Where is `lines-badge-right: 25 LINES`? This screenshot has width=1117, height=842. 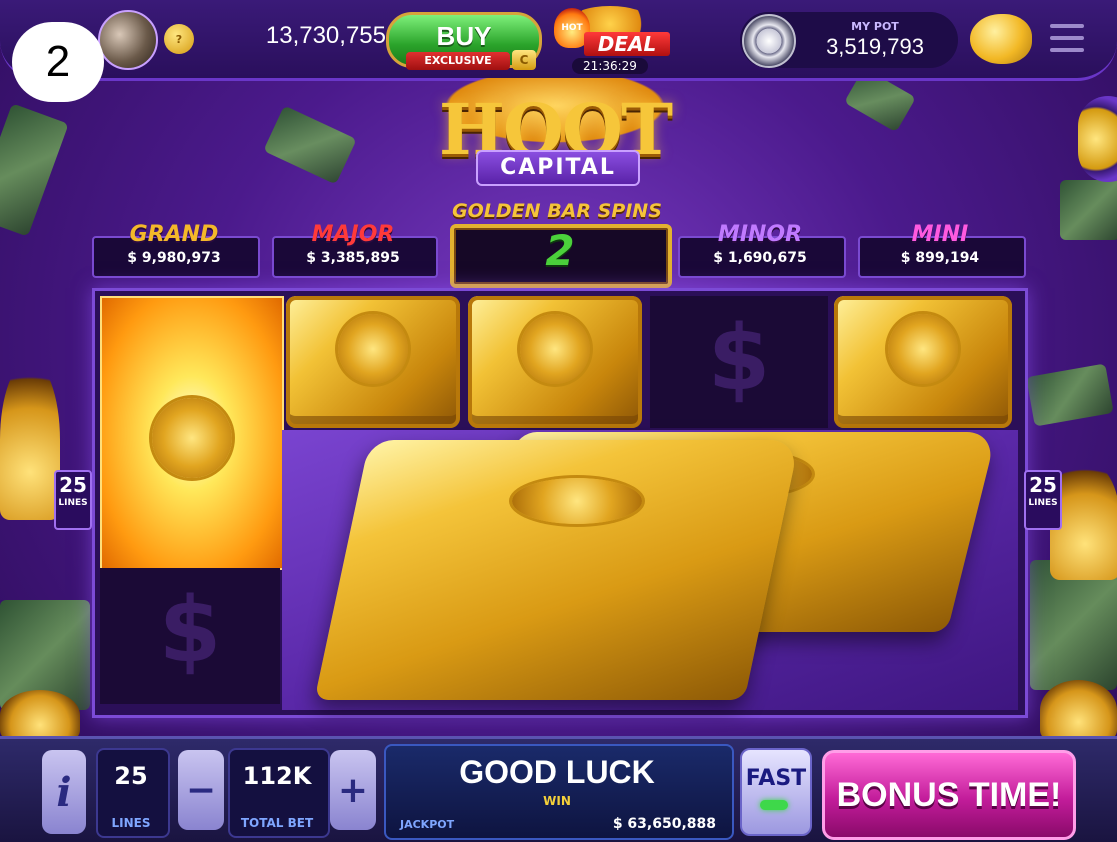 lines-badge-right: 25 LINES is located at coordinates (1043, 500).